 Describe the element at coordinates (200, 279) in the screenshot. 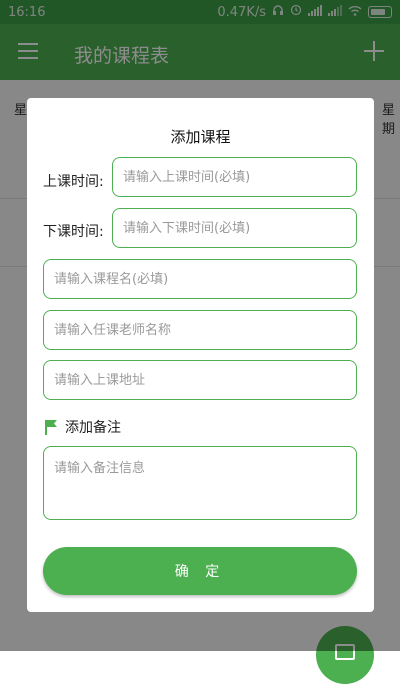

I see `course-name-input` at that location.